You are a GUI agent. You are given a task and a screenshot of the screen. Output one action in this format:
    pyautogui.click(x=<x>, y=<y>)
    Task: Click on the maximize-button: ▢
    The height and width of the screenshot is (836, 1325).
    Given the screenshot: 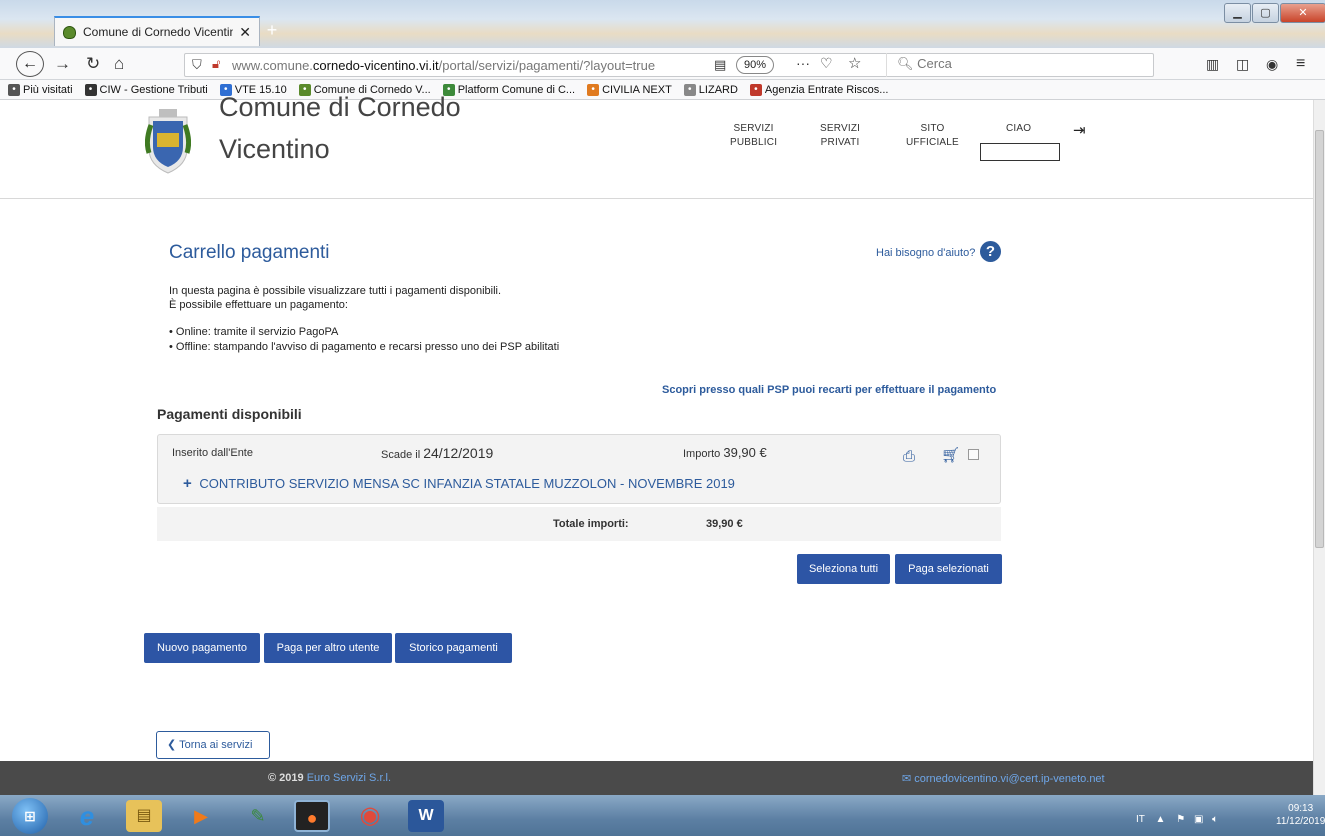 What is the action you would take?
    pyautogui.click(x=1265, y=13)
    